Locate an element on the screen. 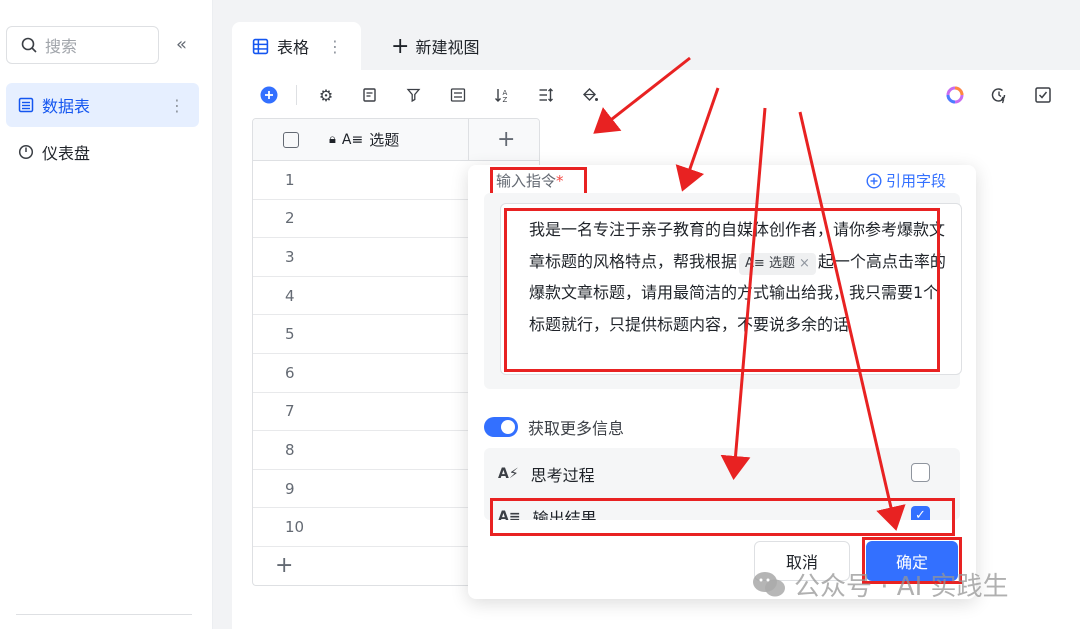  reference-field-label: 引用字段 is located at coordinates (915, 181).